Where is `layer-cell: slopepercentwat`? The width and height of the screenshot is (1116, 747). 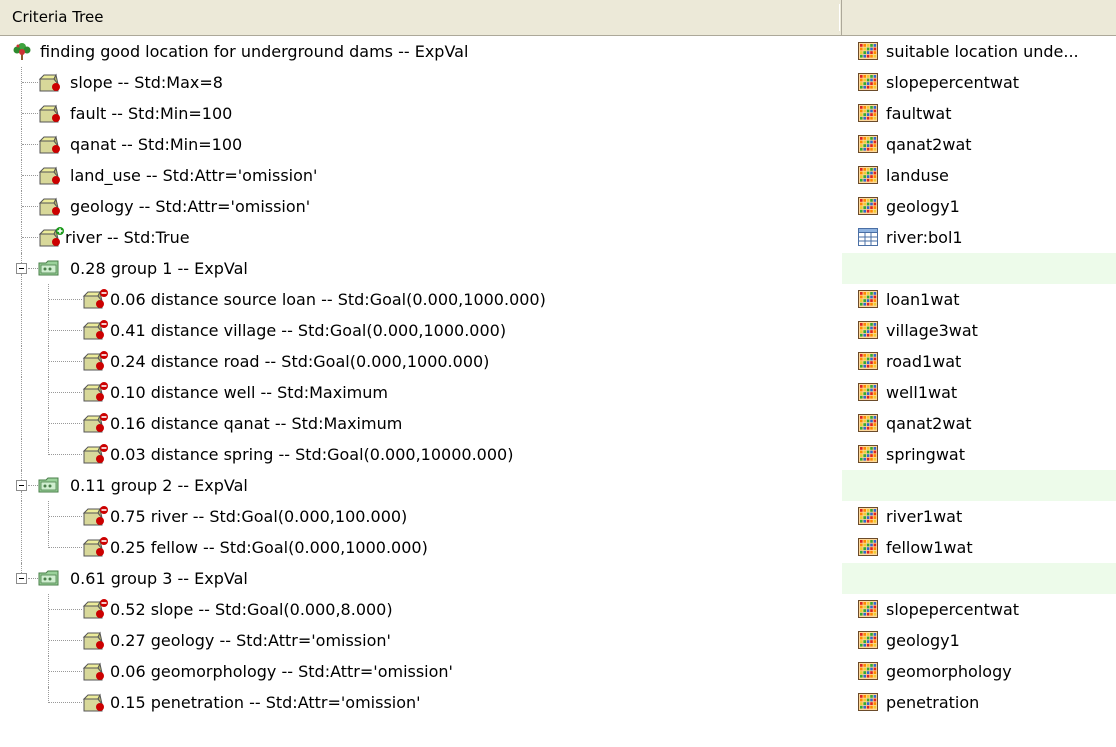 layer-cell: slopepercentwat is located at coordinates (979, 82).